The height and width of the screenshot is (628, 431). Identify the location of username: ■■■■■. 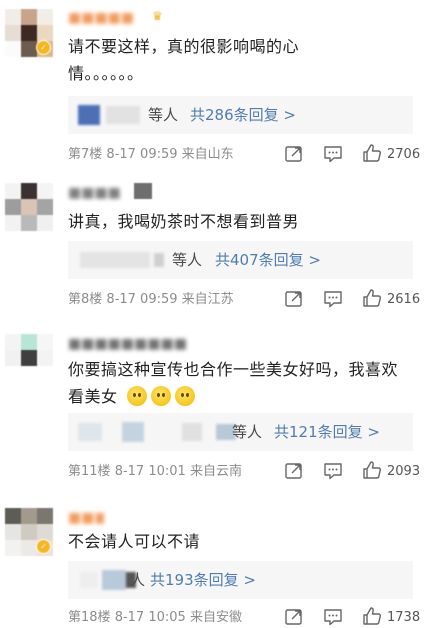
(107, 18).